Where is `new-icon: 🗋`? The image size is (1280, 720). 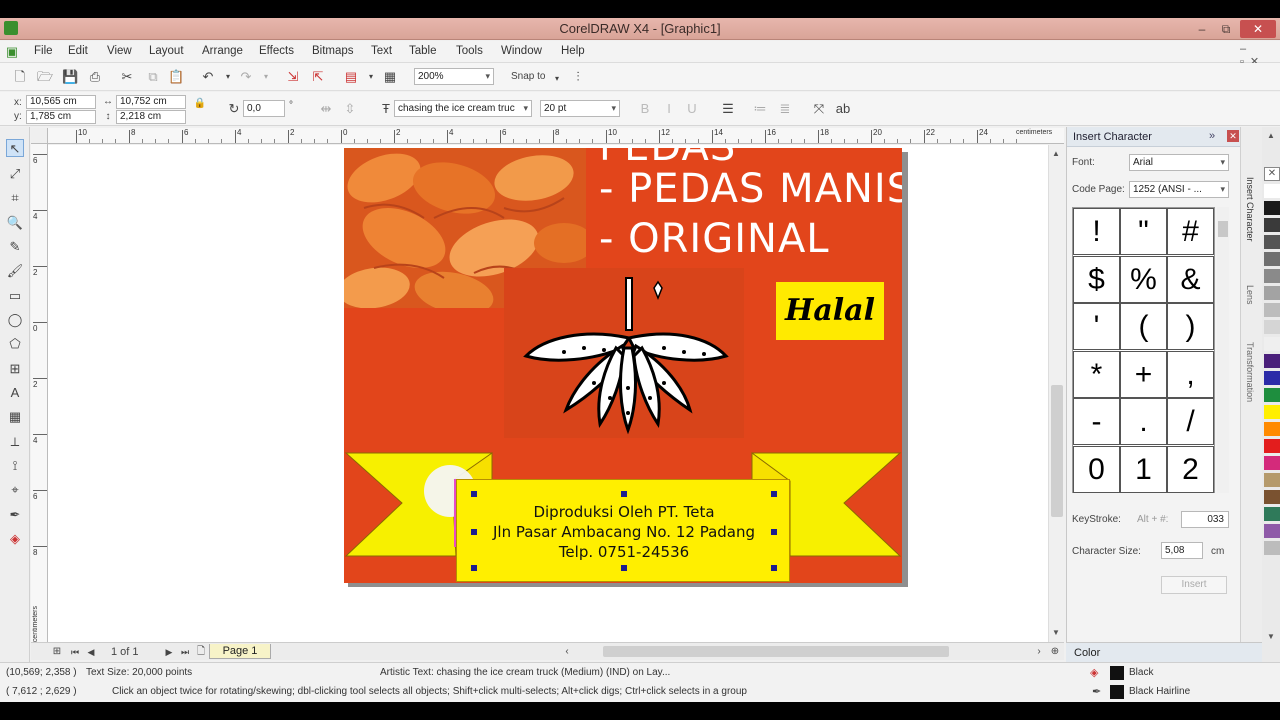 new-icon: 🗋 is located at coordinates (20, 77).